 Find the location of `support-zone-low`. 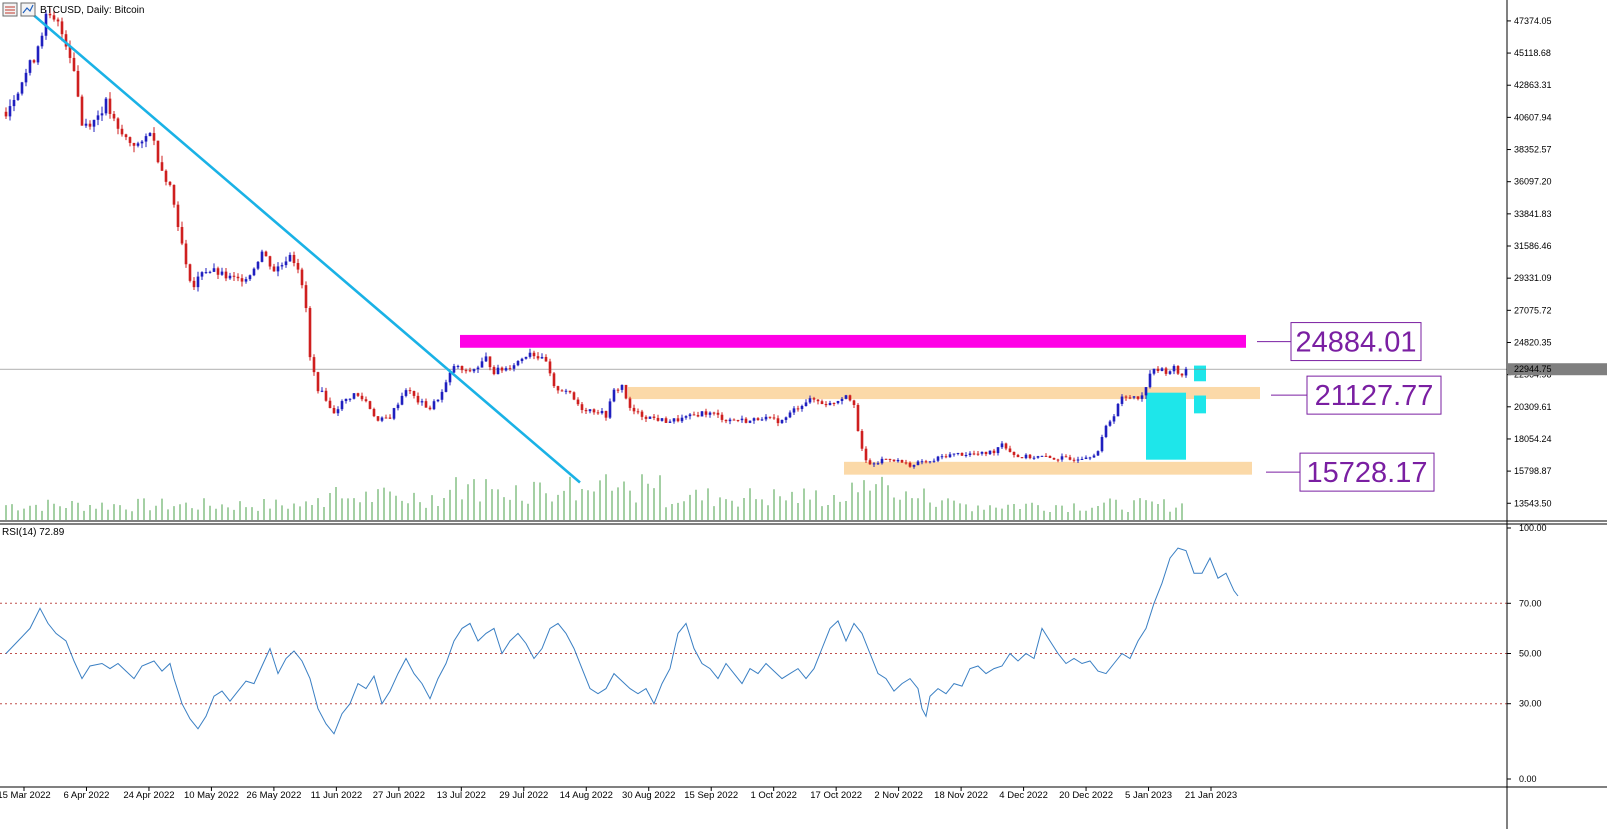

support-zone-low is located at coordinates (1048, 468).